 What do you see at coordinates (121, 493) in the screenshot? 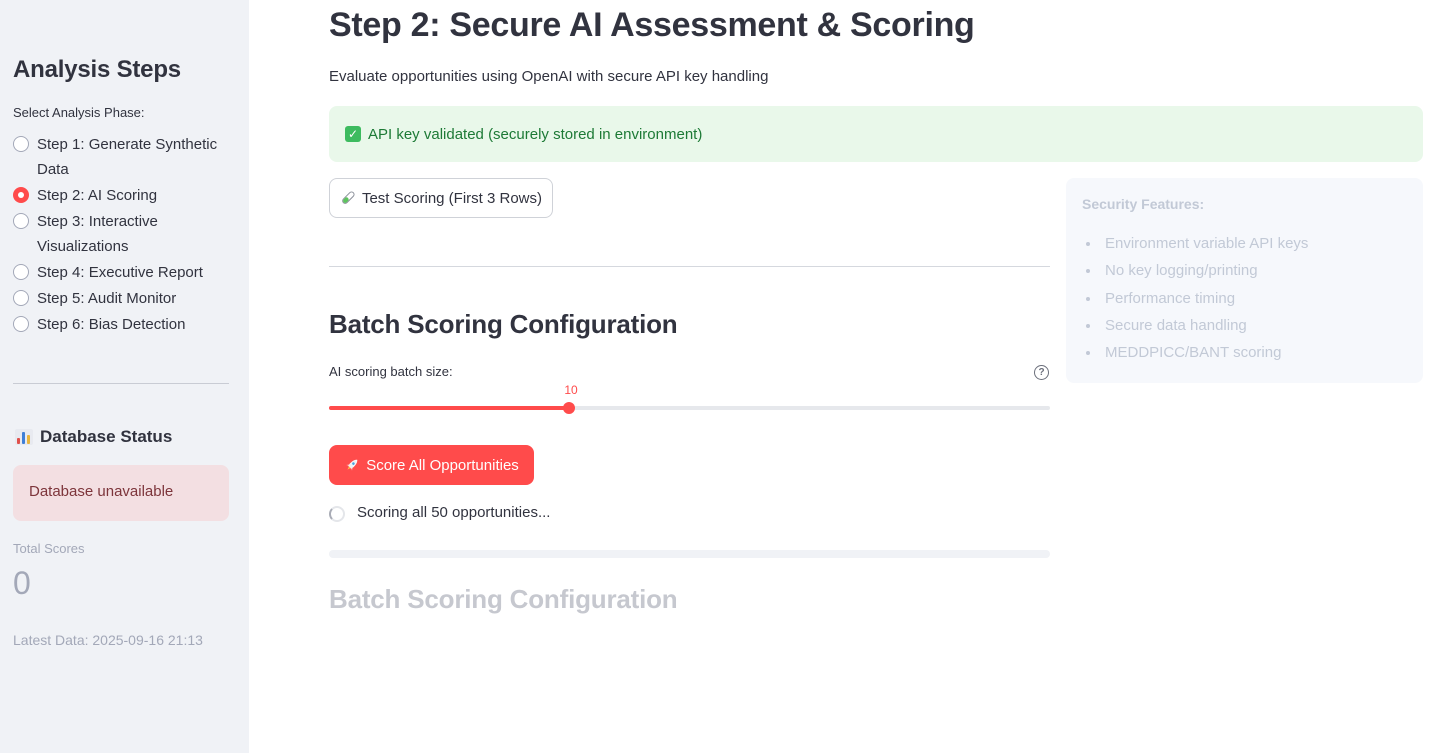
I see `database-error-alert: Database unavailable` at bounding box center [121, 493].